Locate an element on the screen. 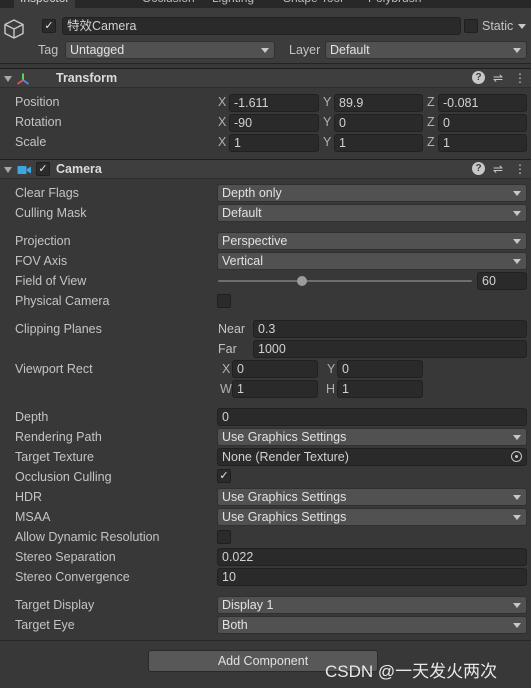 The image size is (531, 688). target-texture-field: None (Render Texture) is located at coordinates (372, 457).